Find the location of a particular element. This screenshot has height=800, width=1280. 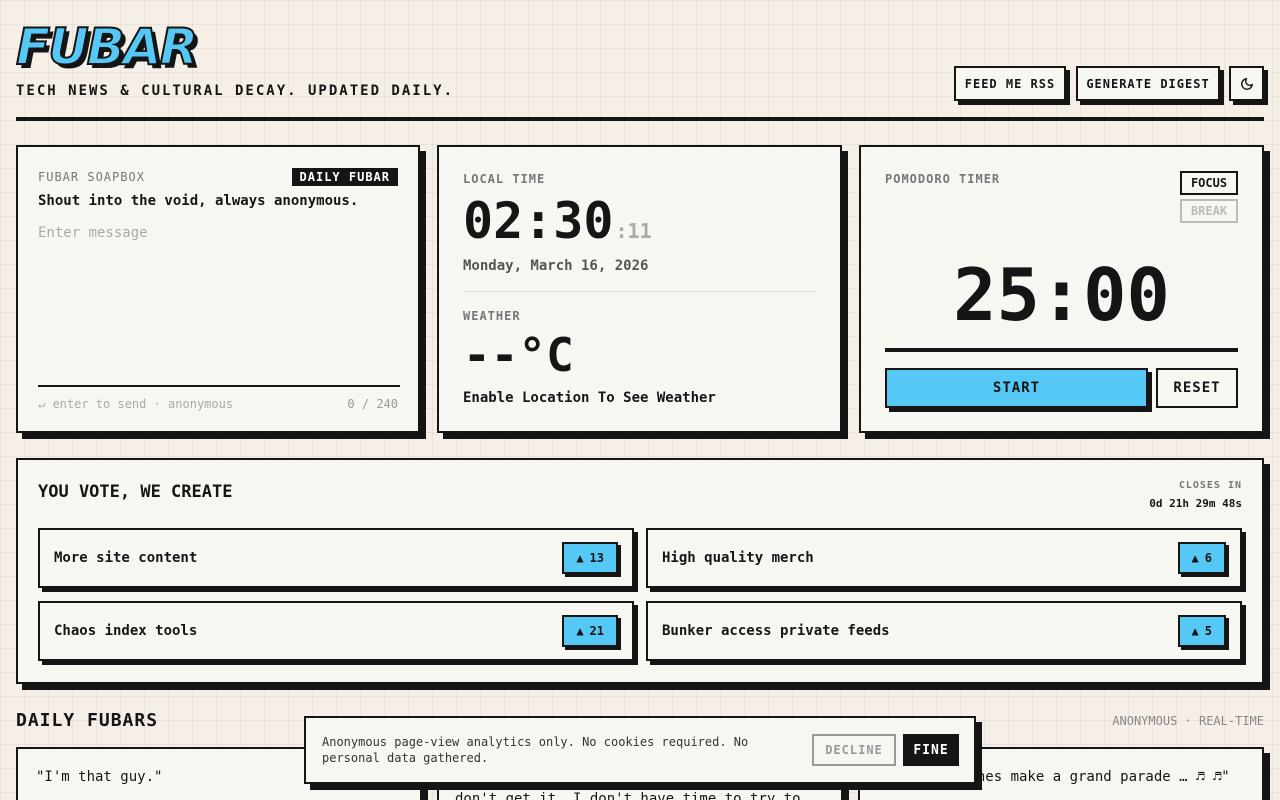

soapbox-char-counter: 0 / 240 is located at coordinates (372, 404).